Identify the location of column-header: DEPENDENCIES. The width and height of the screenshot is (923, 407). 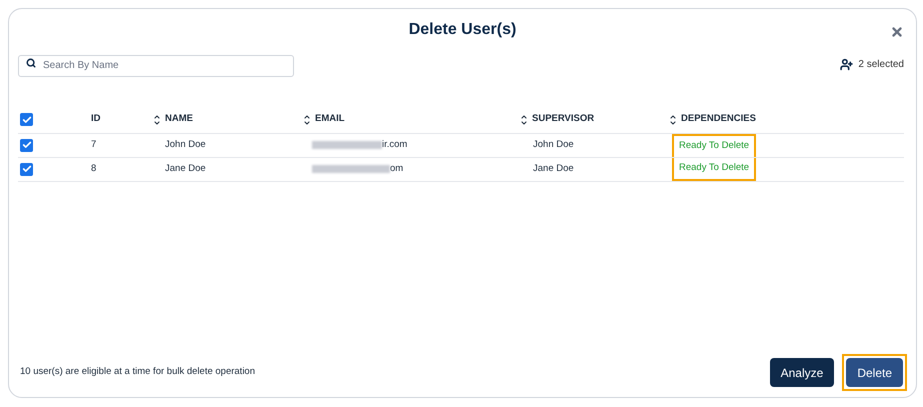
(718, 119).